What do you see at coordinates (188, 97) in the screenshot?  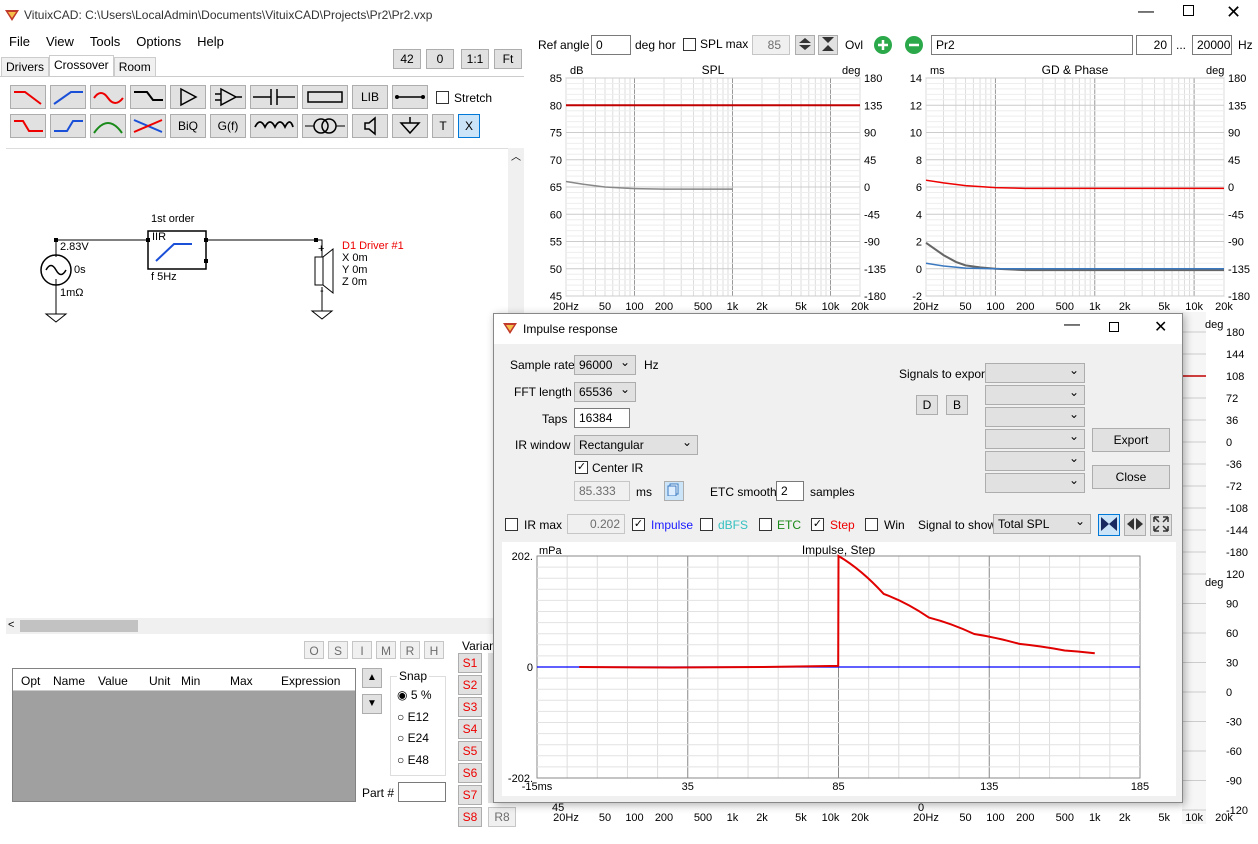 I see `buffer-tool-icon` at bounding box center [188, 97].